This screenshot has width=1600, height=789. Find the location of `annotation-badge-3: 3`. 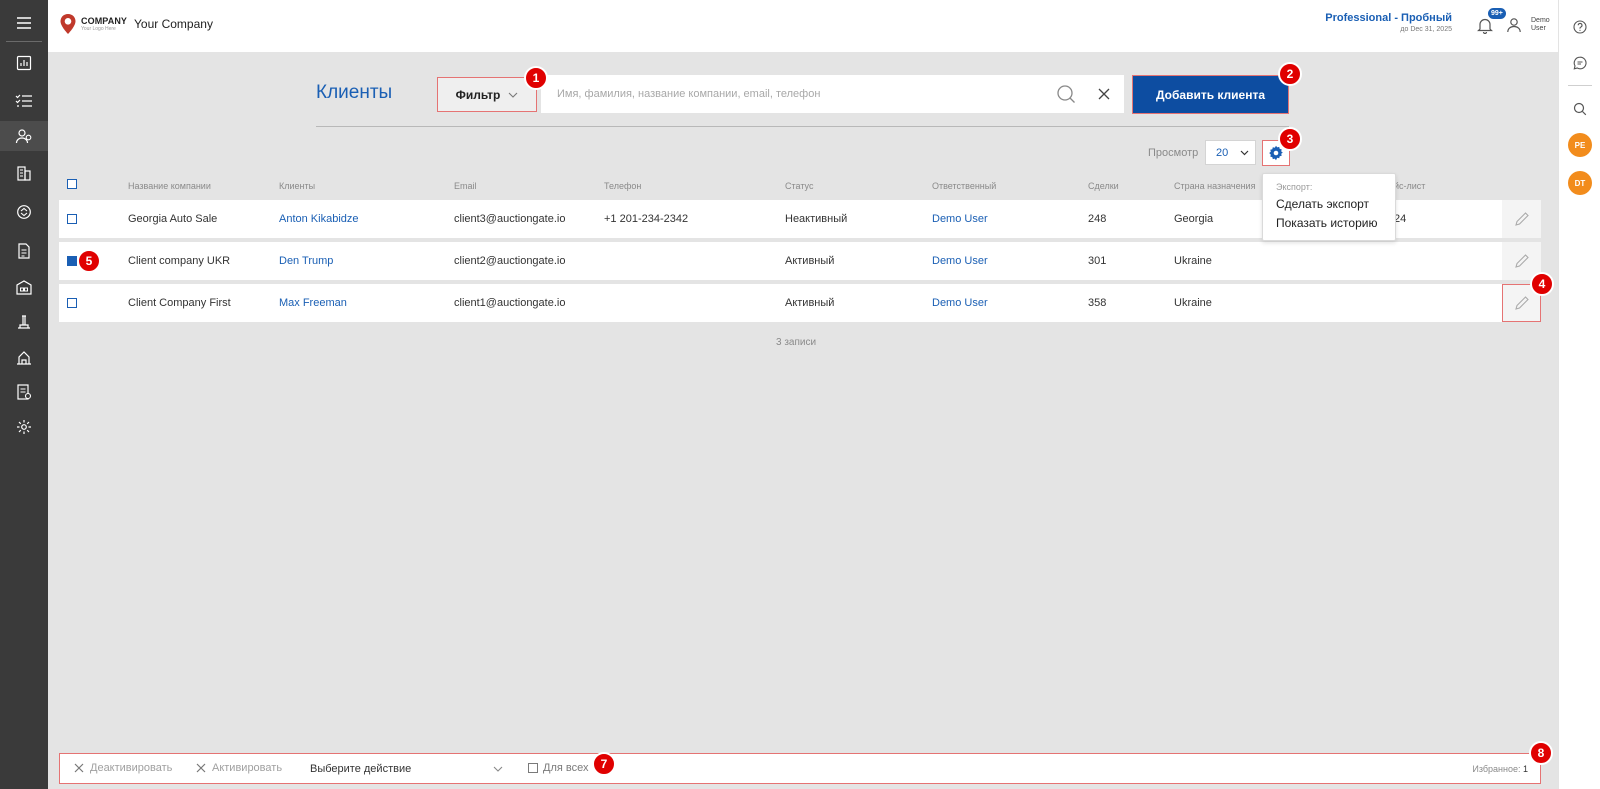

annotation-badge-3: 3 is located at coordinates (1290, 139).